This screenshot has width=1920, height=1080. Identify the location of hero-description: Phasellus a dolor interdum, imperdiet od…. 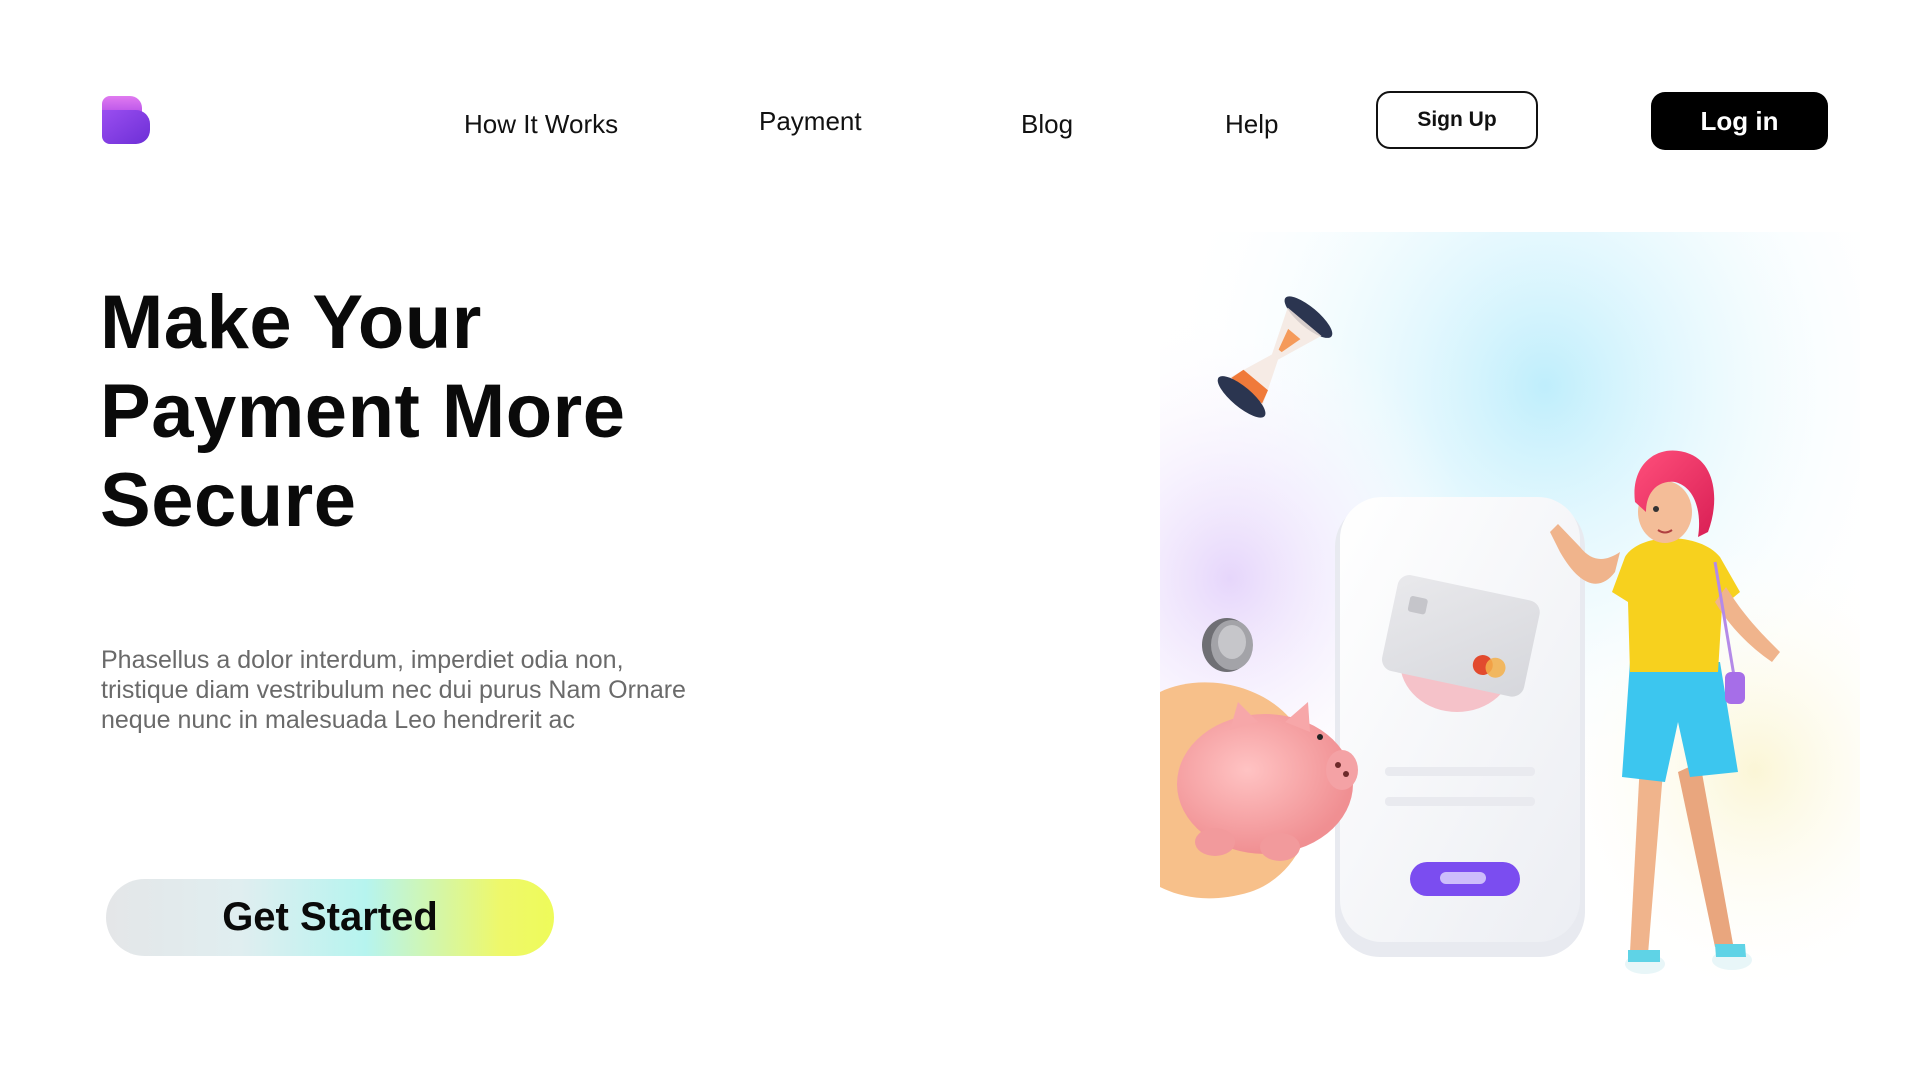
(441, 690).